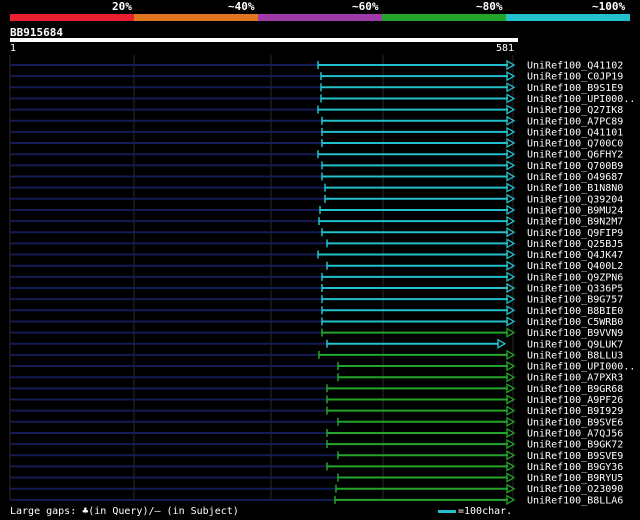 The image size is (640, 520). Describe the element at coordinates (316, 132) in the screenshot. I see `hit-row: UniRef100_Q41101` at that location.